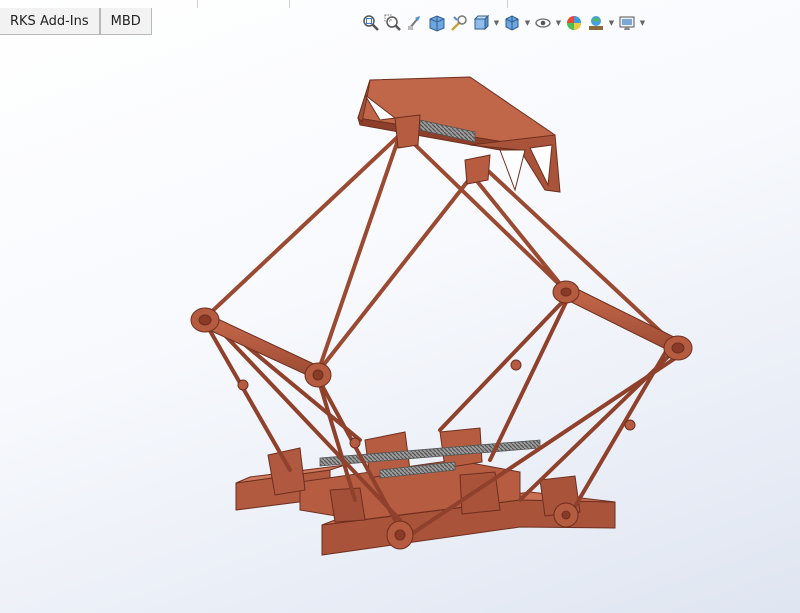 The image size is (800, 613). Describe the element at coordinates (459, 134) in the screenshot. I see `collector-head` at that location.